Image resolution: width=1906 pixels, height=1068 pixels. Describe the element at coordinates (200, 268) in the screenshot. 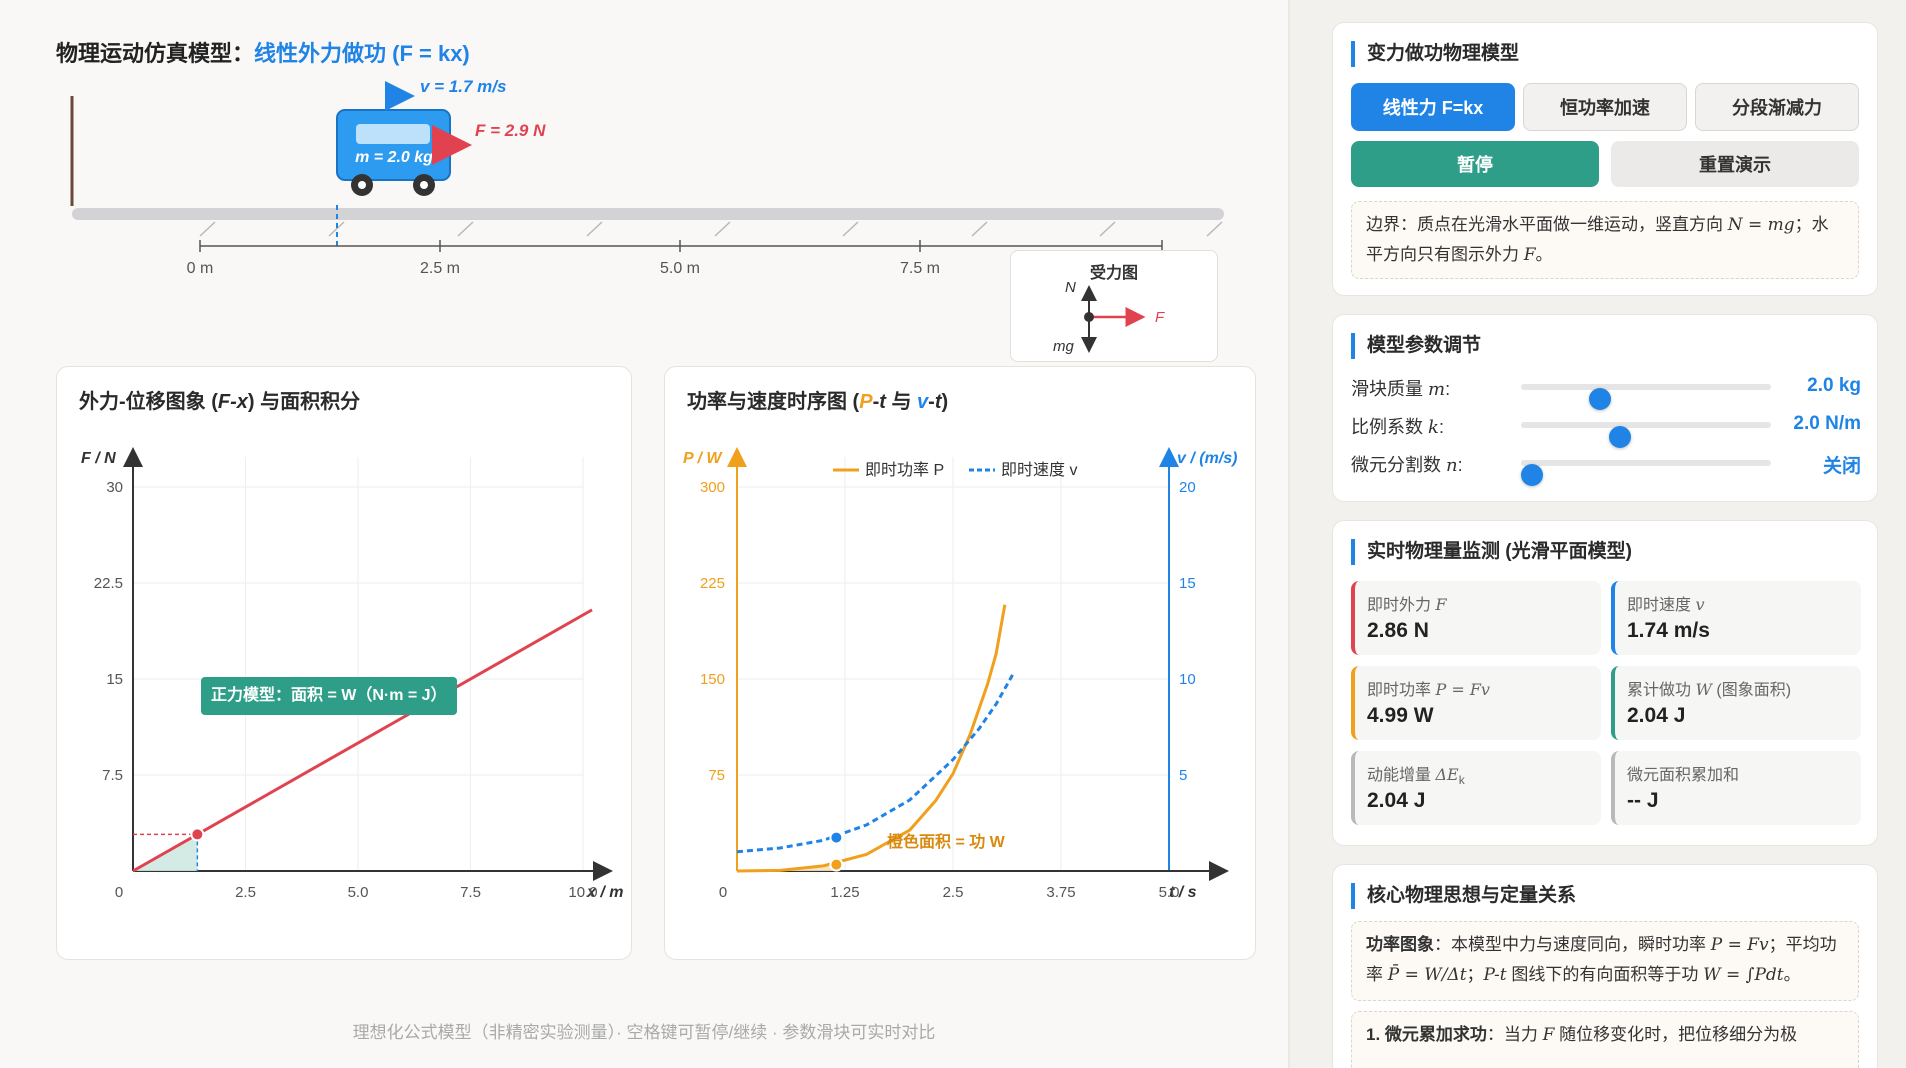

I see `ruler-label-0: 0 m` at that location.